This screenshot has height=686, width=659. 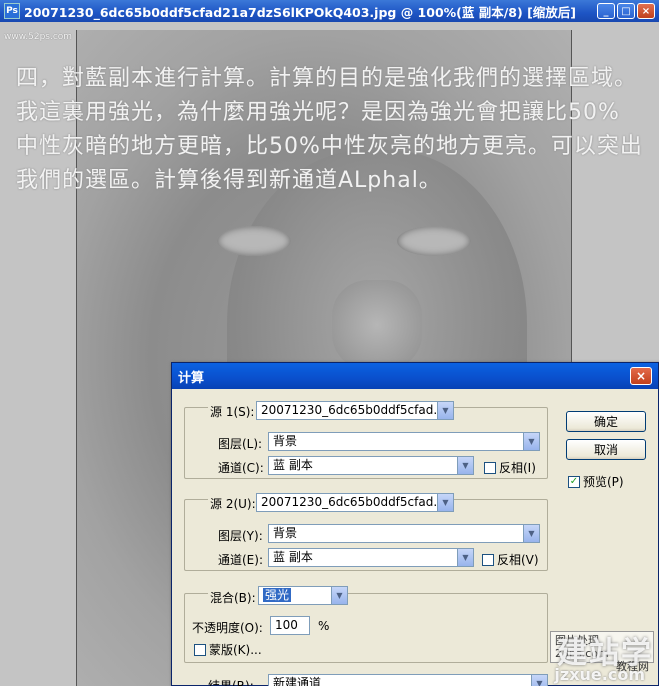 What do you see at coordinates (371, 557) in the screenshot?
I see `source2-channel-select: 蓝 副本 ▼` at bounding box center [371, 557].